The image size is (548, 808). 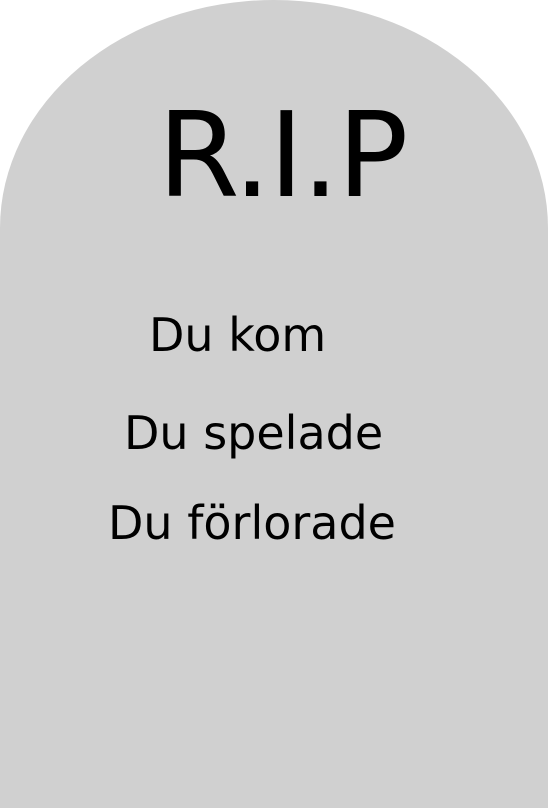 I want to click on epitaph-line-lost: Du förlorade, so click(x=252, y=523).